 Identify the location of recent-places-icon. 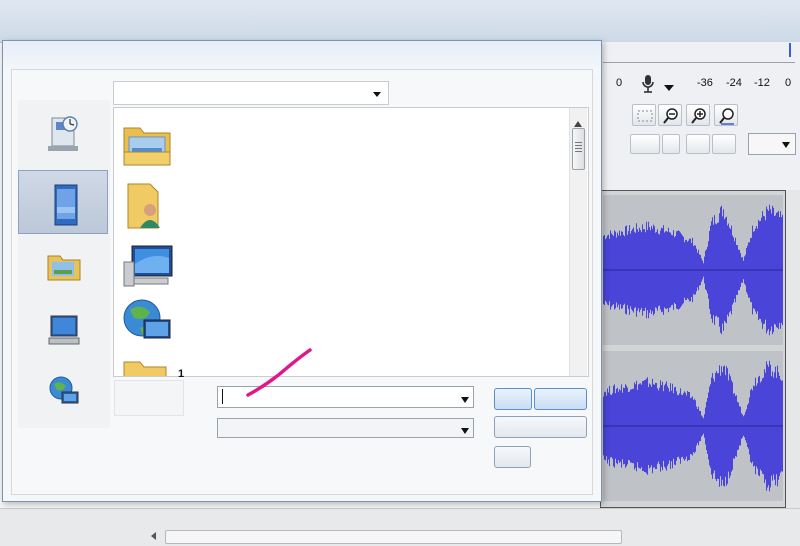
(63, 133).